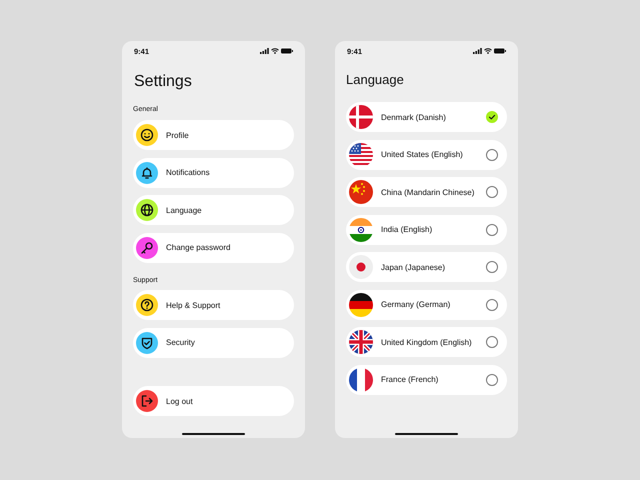 This screenshot has height=480, width=640. I want to click on language-option: United Kingdom (English), so click(426, 342).